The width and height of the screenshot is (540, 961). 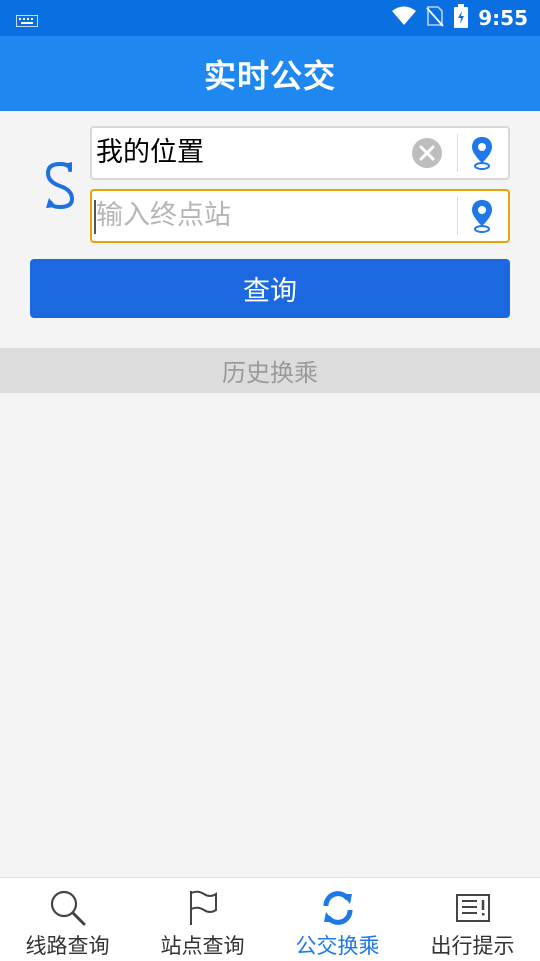 I want to click on nav-item-transfer: 公交换乘, so click(x=337, y=919).